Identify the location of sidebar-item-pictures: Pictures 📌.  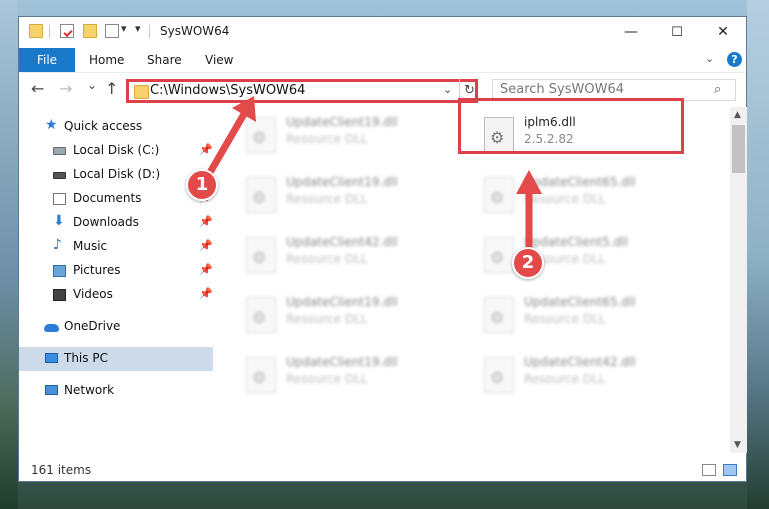
(116, 271).